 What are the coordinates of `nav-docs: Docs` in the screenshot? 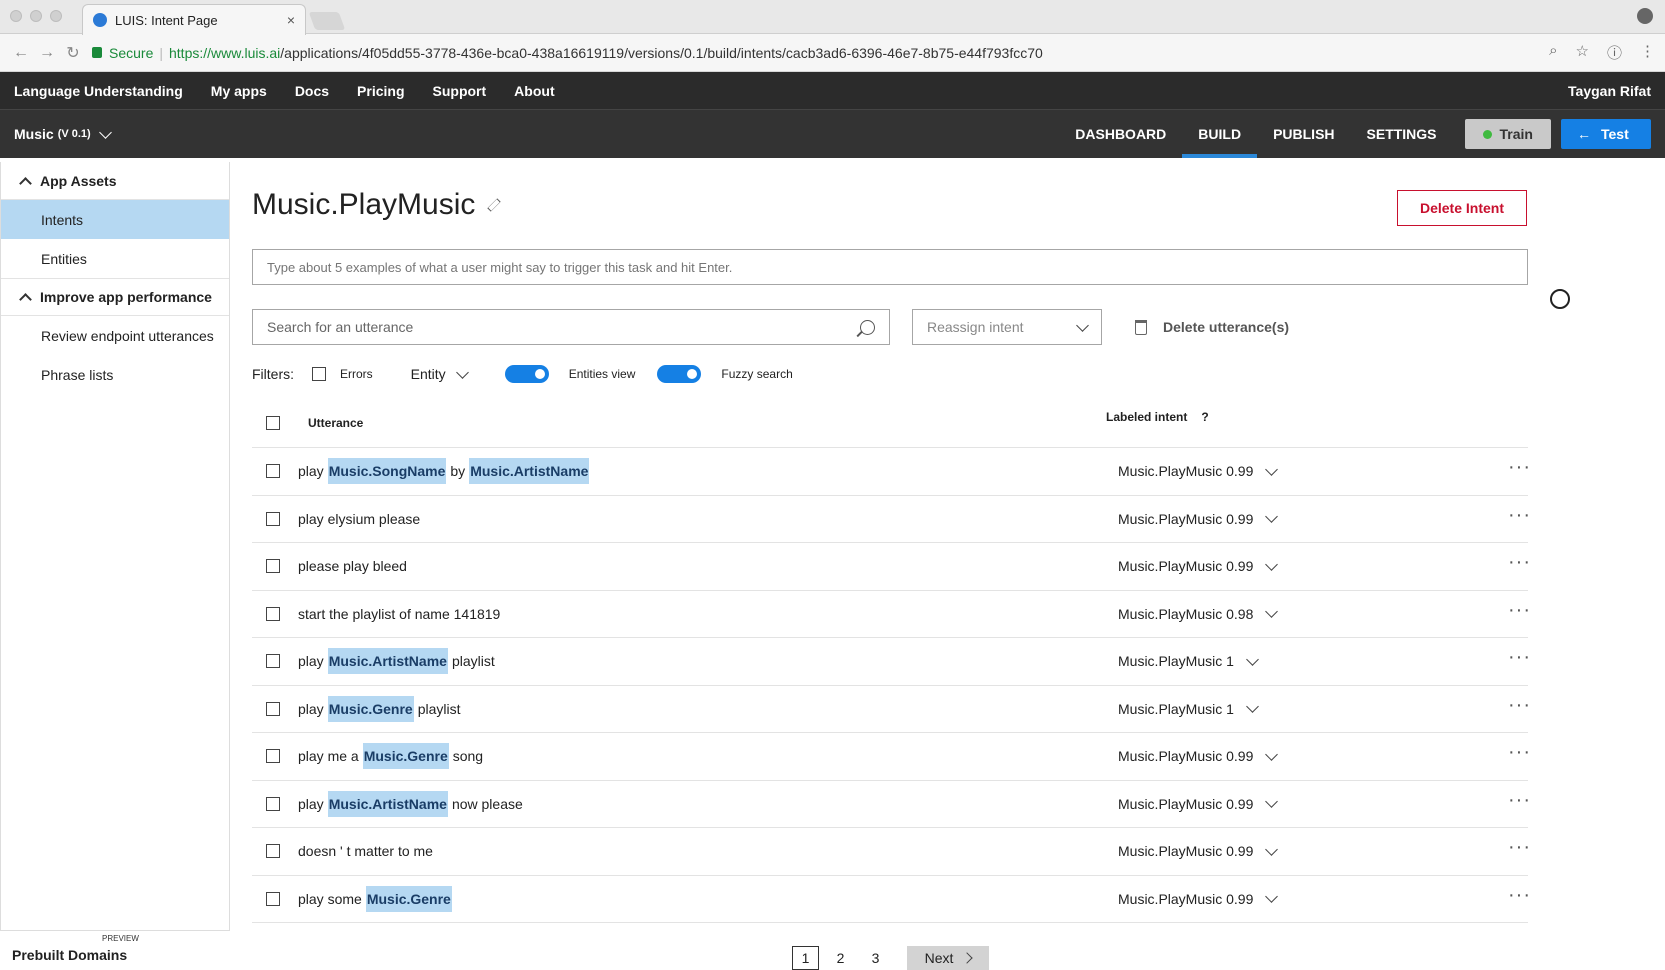 It's located at (312, 91).